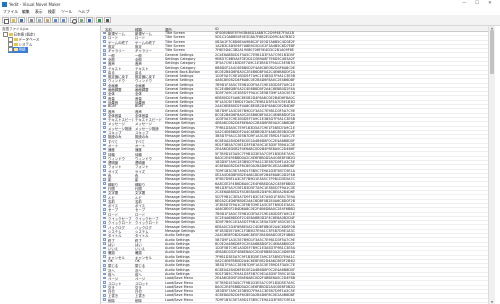 The width and height of the screenshot is (500, 304). I want to click on open-icon, so click(14, 20).